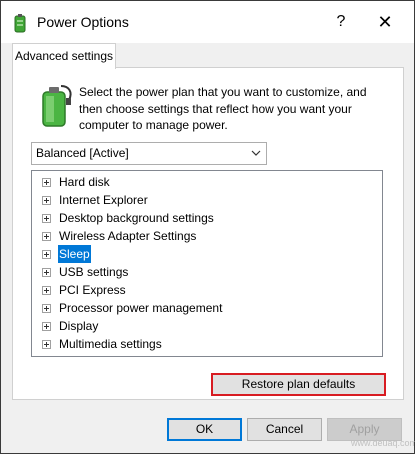 The image size is (415, 454). Describe the element at coordinates (204, 429) in the screenshot. I see `ok-button: OK` at that location.